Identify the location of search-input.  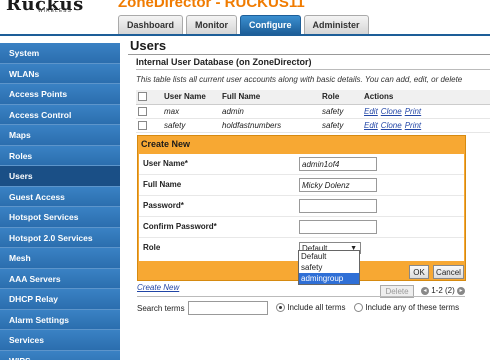
(228, 308).